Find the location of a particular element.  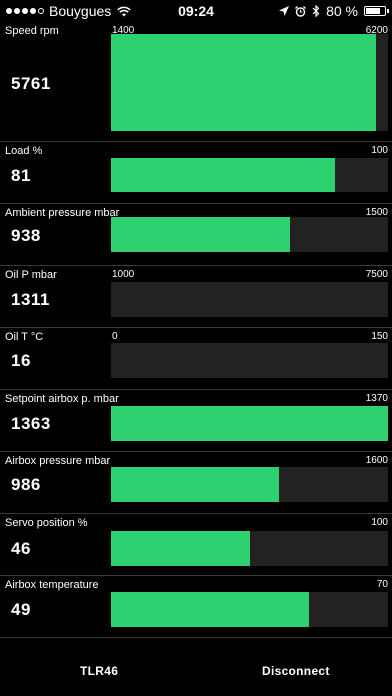

gauge-row: Servo position % 46 100 is located at coordinates (196, 545).